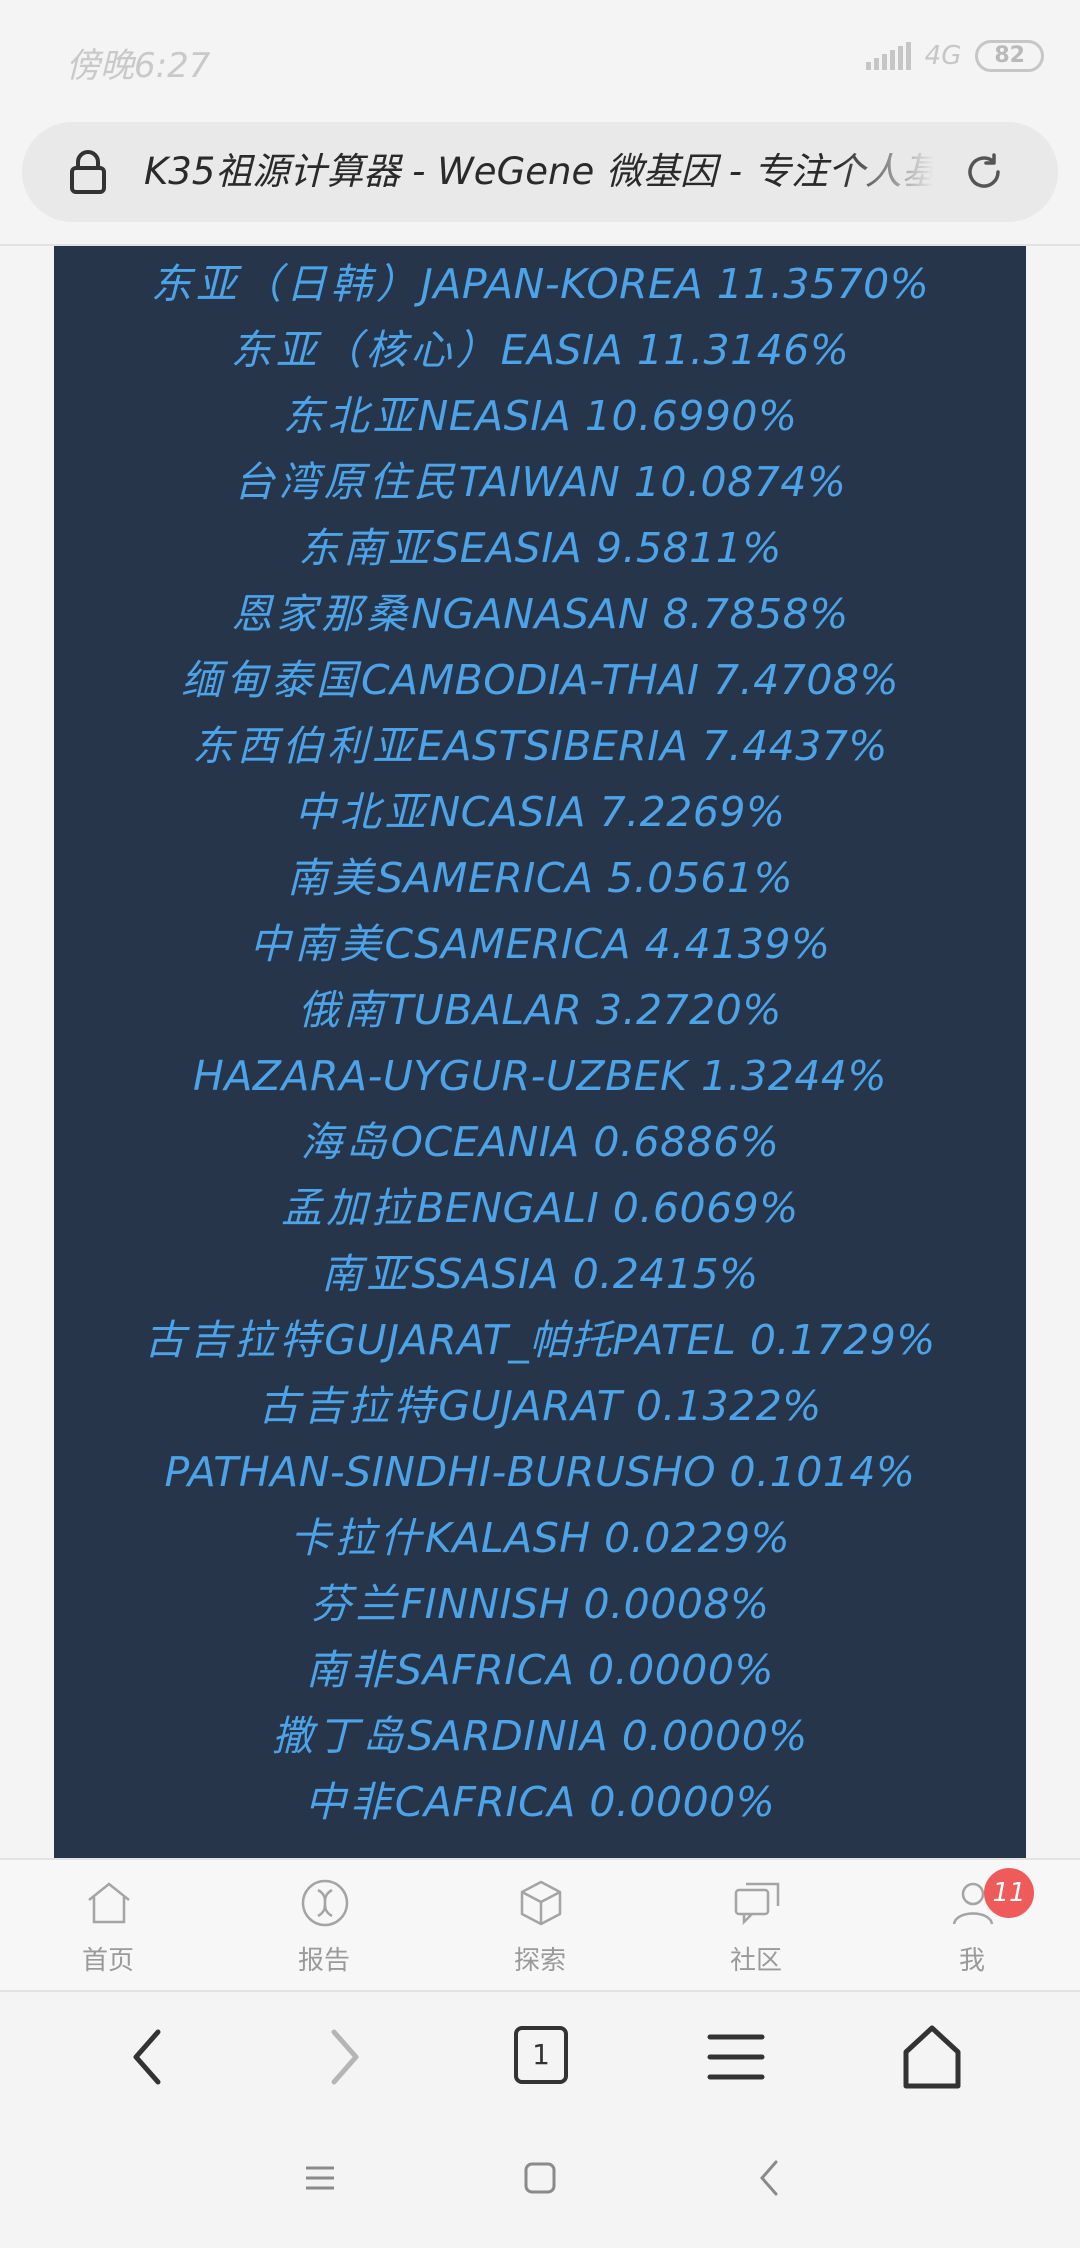 The image size is (1080, 2248). What do you see at coordinates (540, 614) in the screenshot?
I see `ancestry-result-row: 恩家那桑NGANASAN 8.7858%` at bounding box center [540, 614].